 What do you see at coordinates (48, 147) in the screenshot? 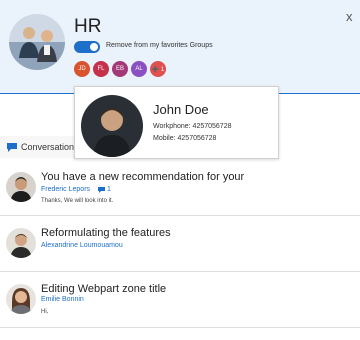
I see `tab-conversation-label: Conversation` at bounding box center [48, 147].